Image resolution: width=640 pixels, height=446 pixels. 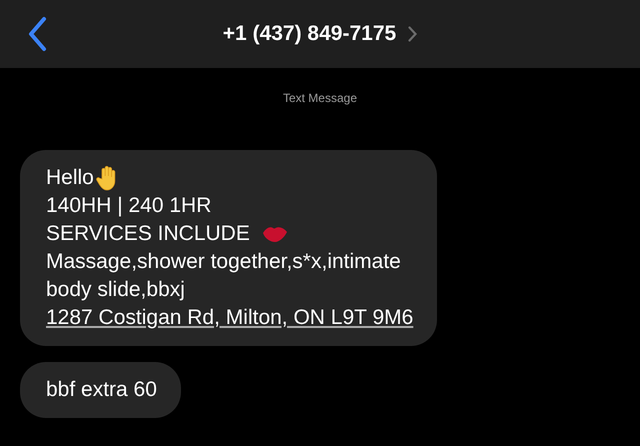 What do you see at coordinates (115, 289) in the screenshot?
I see `message-text: body slide,bbxj` at bounding box center [115, 289].